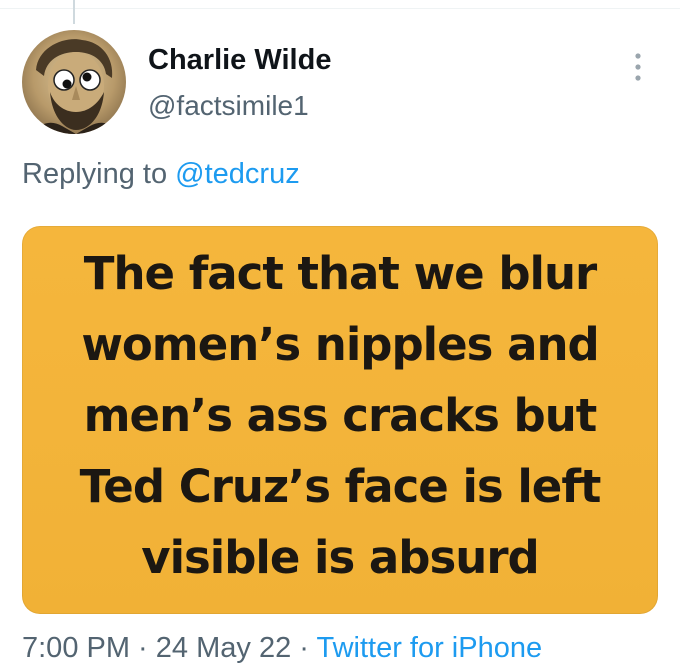 Image resolution: width=680 pixels, height=666 pixels. Describe the element at coordinates (223, 648) in the screenshot. I see `tweet-date-link: 24 May 22` at that location.